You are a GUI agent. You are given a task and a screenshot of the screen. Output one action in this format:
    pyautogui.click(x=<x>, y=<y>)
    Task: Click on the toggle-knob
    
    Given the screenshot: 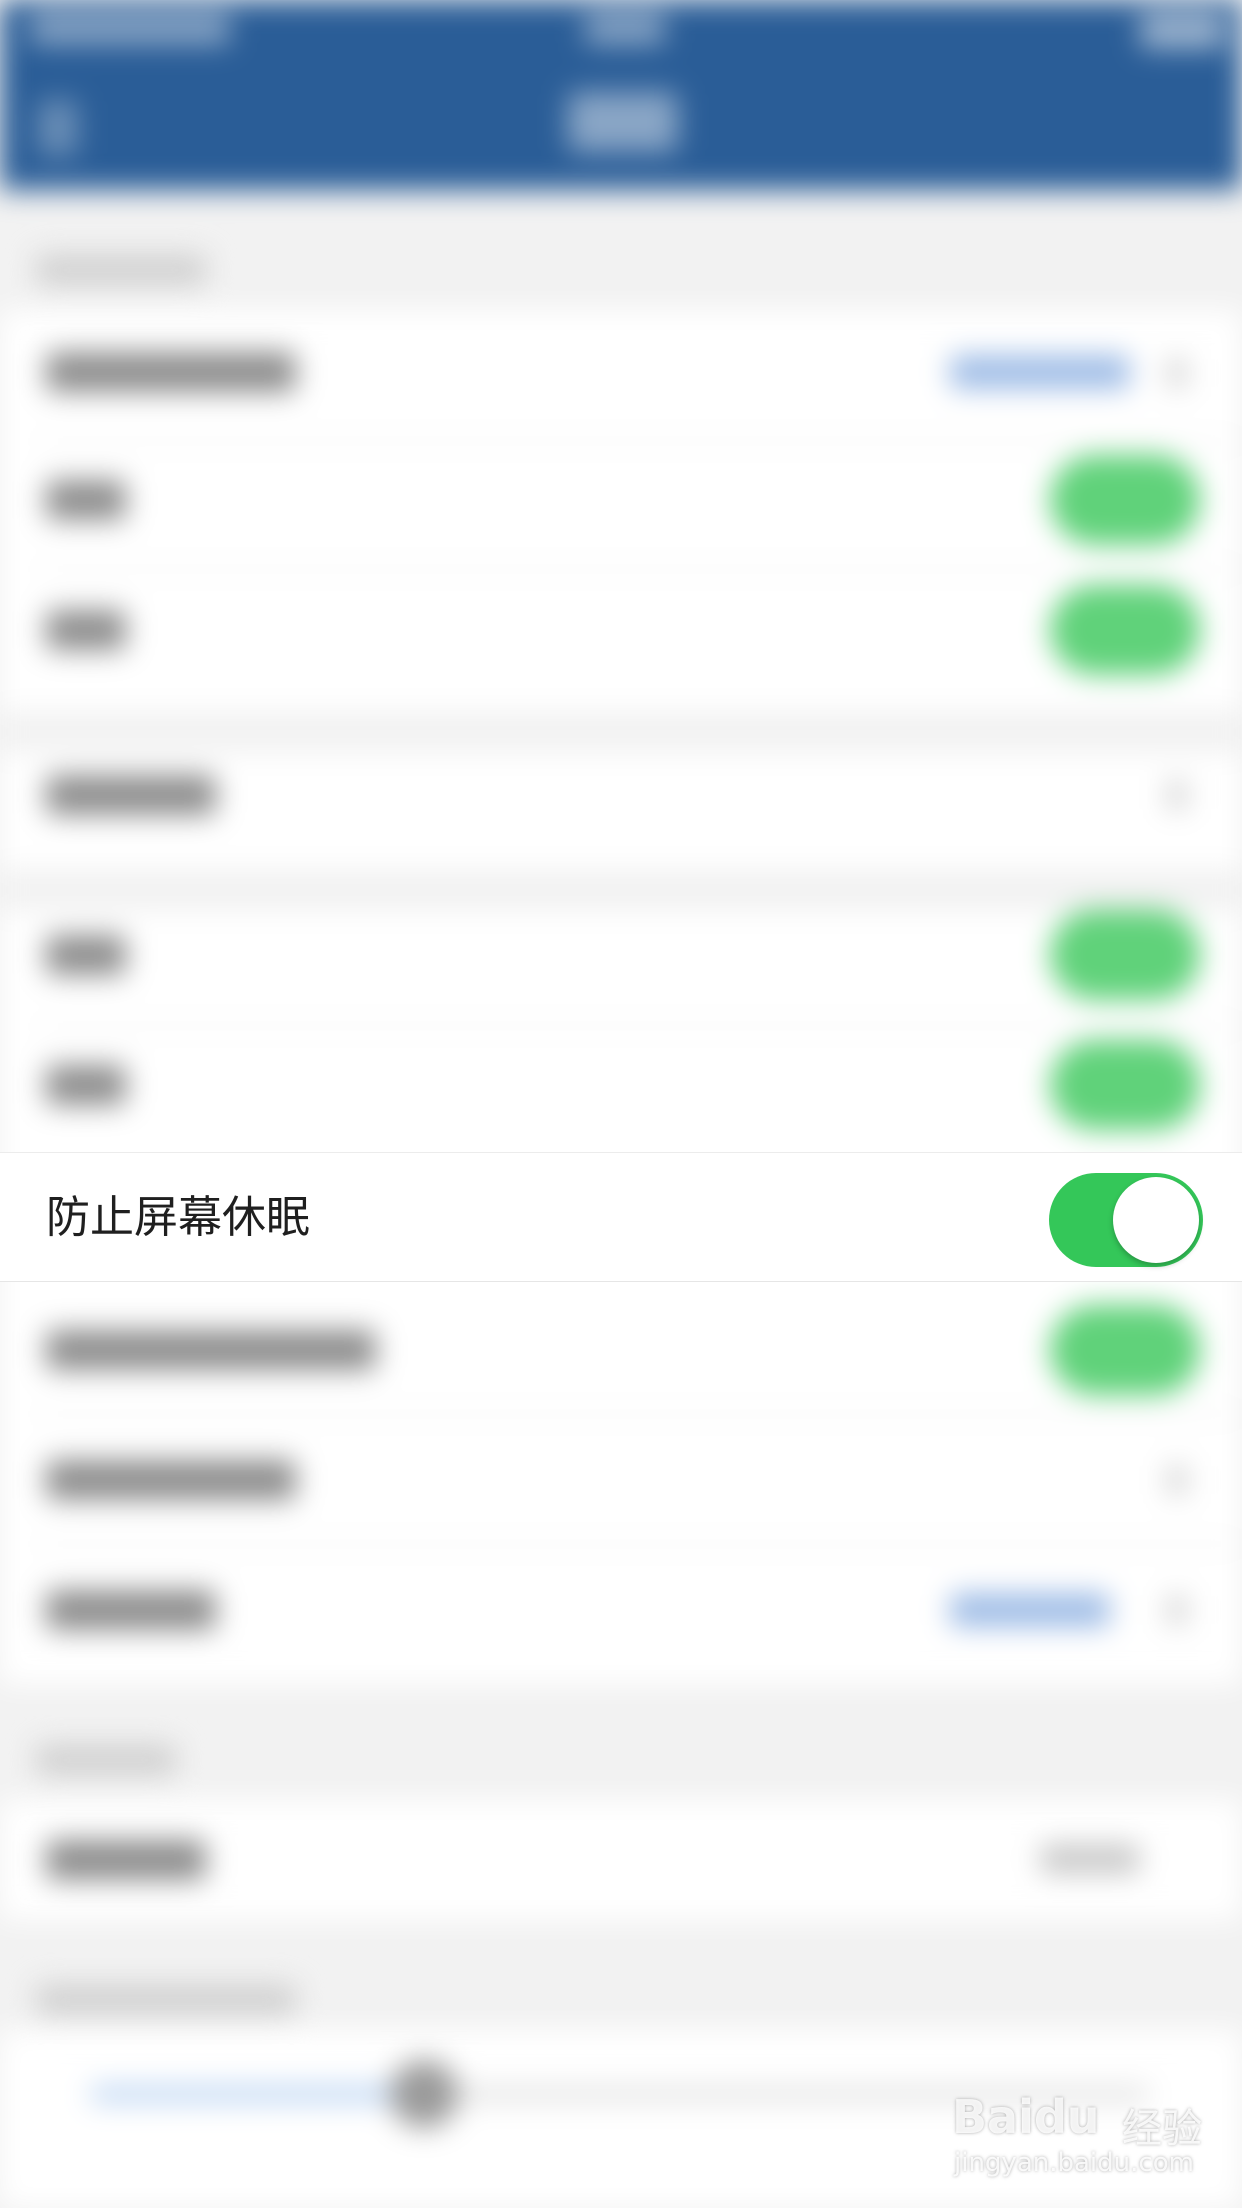 What is the action you would take?
    pyautogui.click(x=1156, y=1220)
    